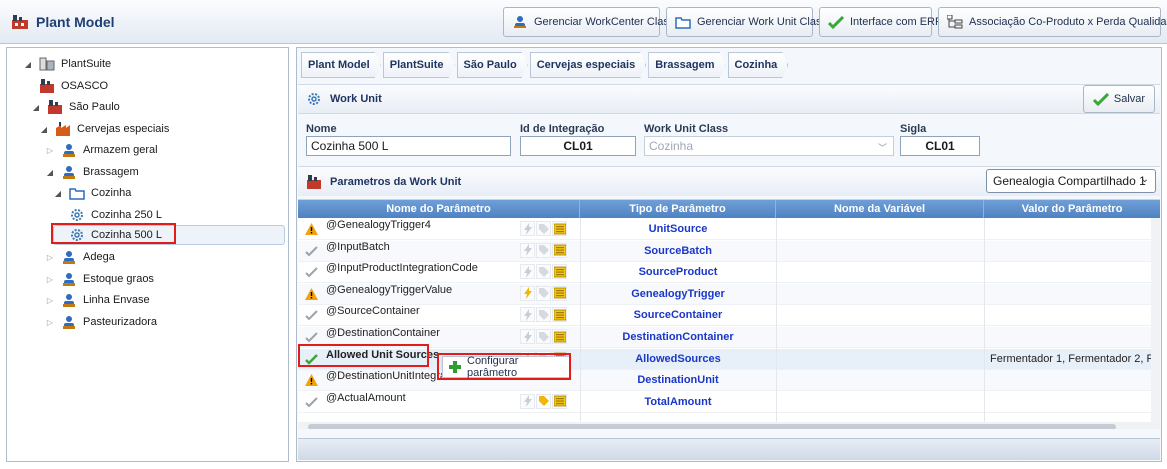 Image resolution: width=1167 pixels, height=469 pixels. What do you see at coordinates (729, 99) in the screenshot?
I see `work-unit-section-header: Work Unit` at bounding box center [729, 99].